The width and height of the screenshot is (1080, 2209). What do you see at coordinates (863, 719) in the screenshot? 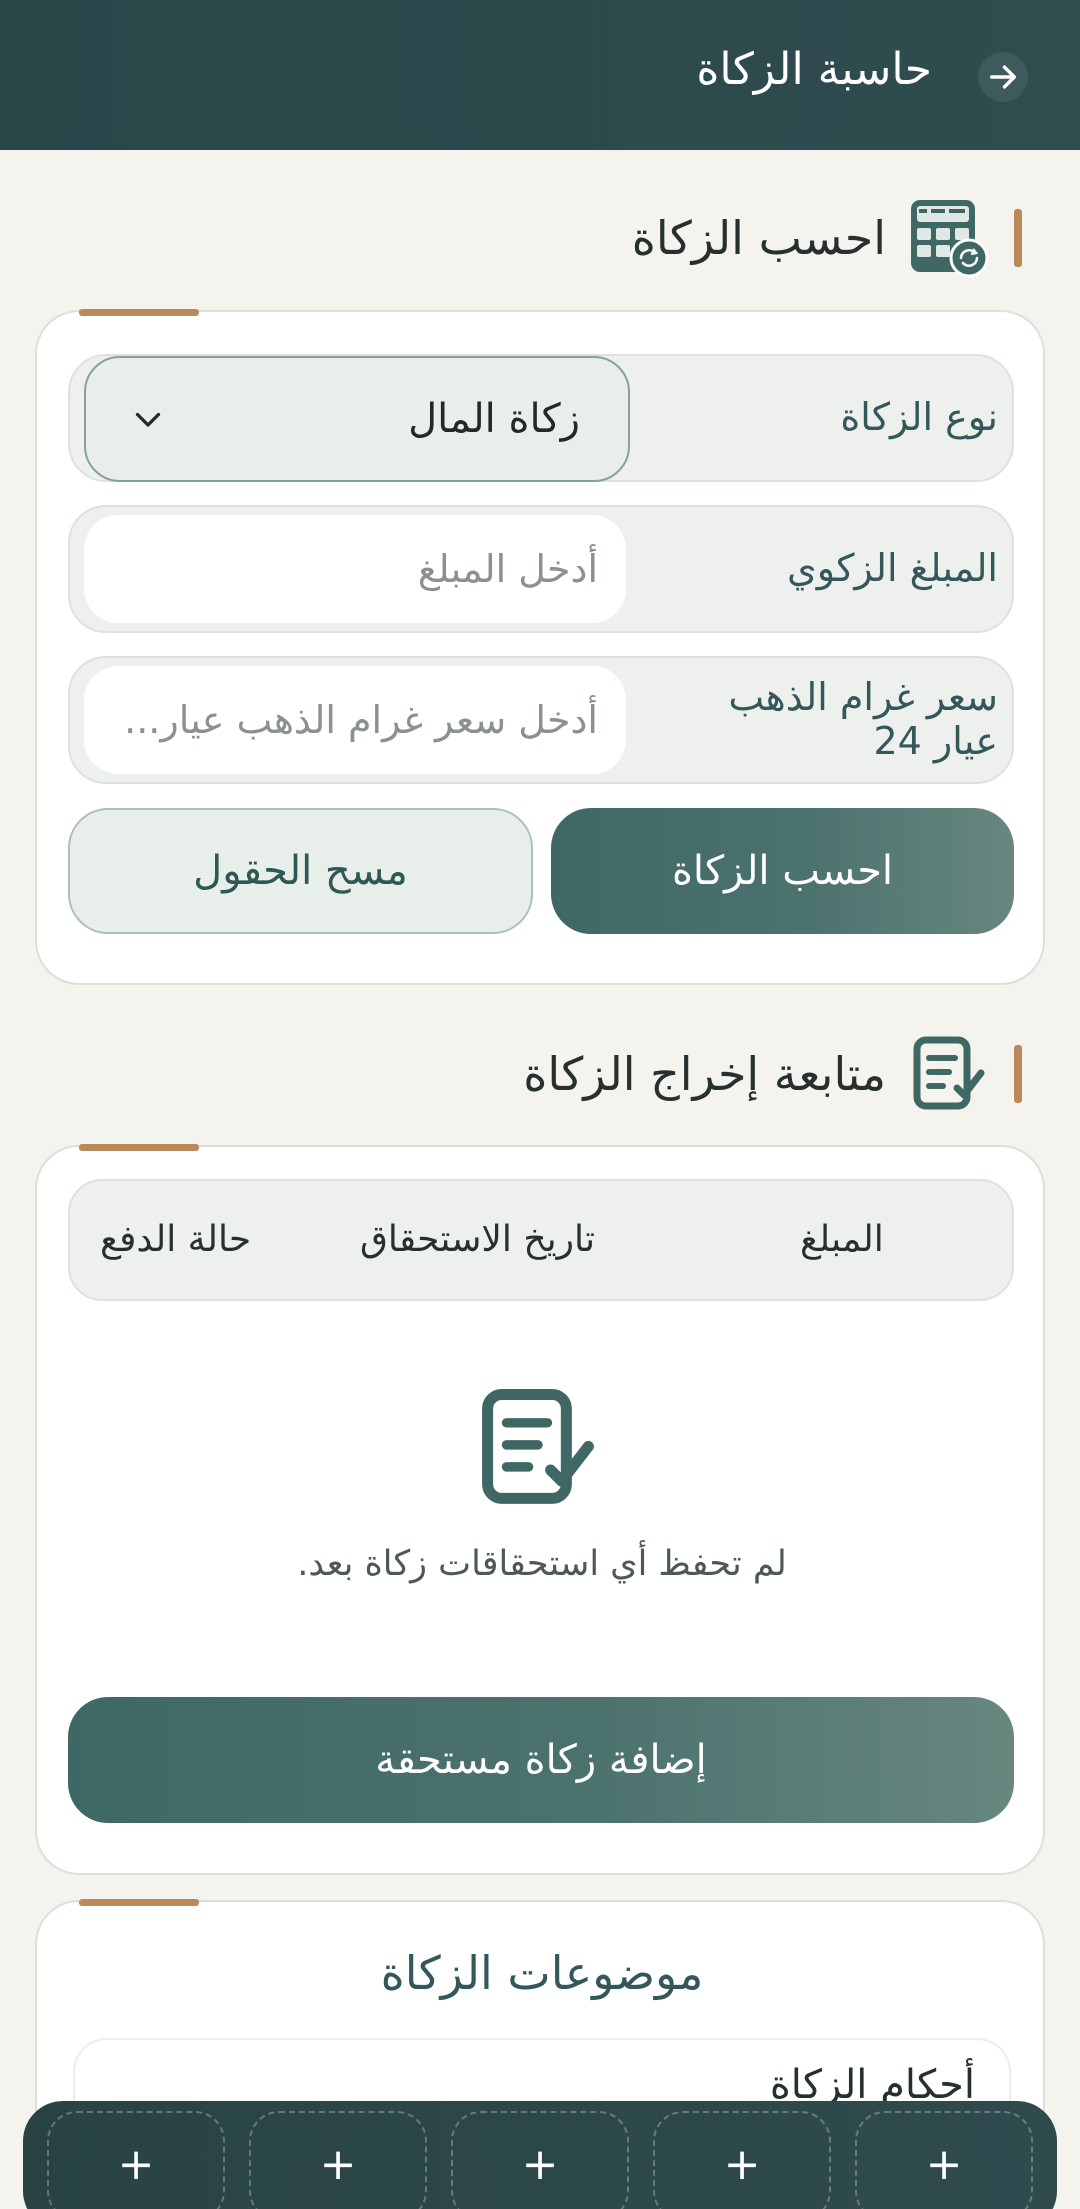
I see `gold-price-label: سعر غرام الذهب عيار 24` at bounding box center [863, 719].